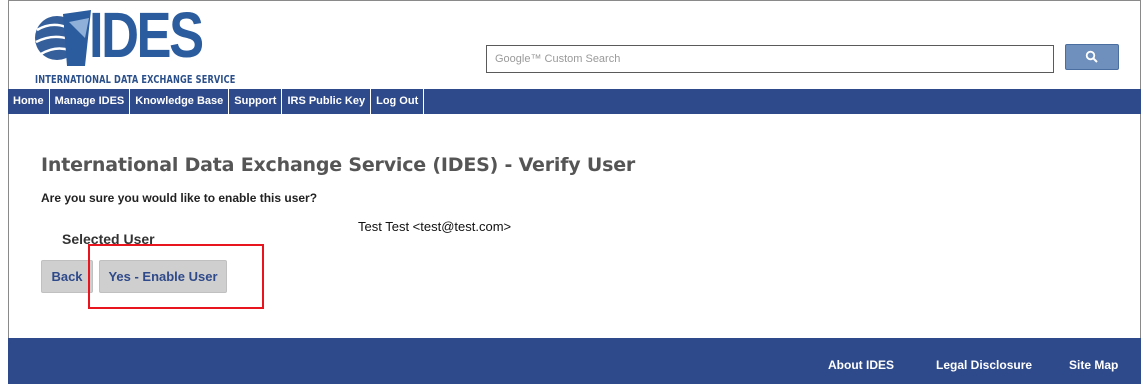 The image size is (1147, 387). I want to click on magnifier-icon, so click(1091, 56).